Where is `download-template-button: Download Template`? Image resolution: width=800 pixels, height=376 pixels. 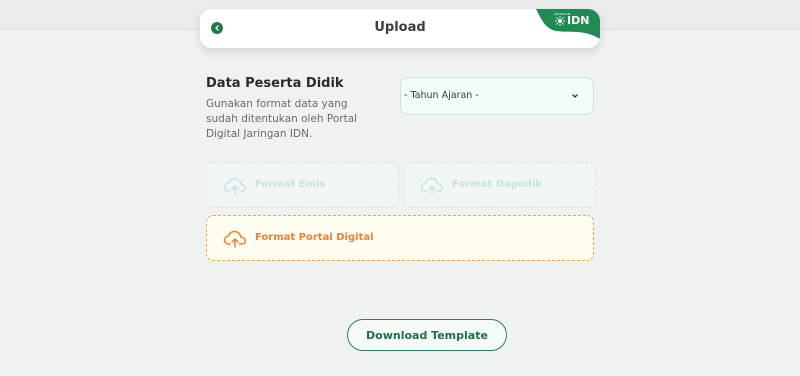
download-template-button: Download Template is located at coordinates (427, 335).